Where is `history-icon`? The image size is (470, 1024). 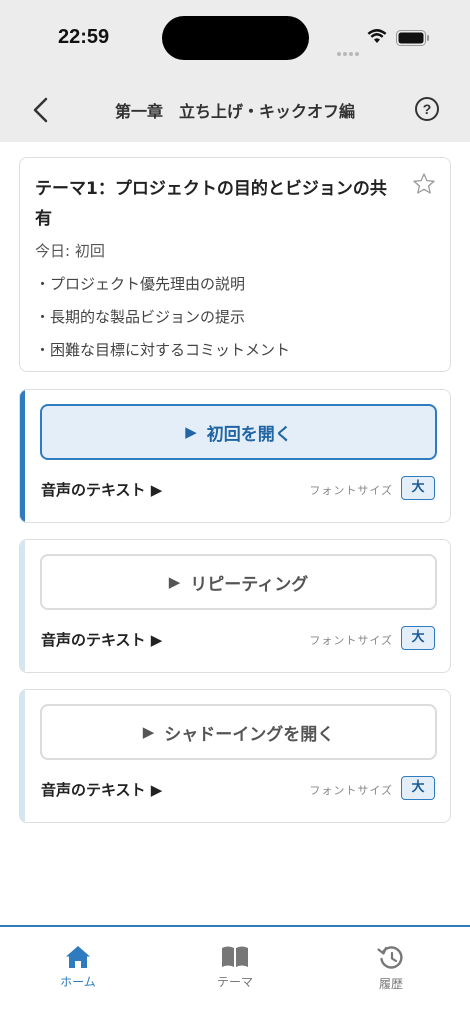 history-icon is located at coordinates (390, 957).